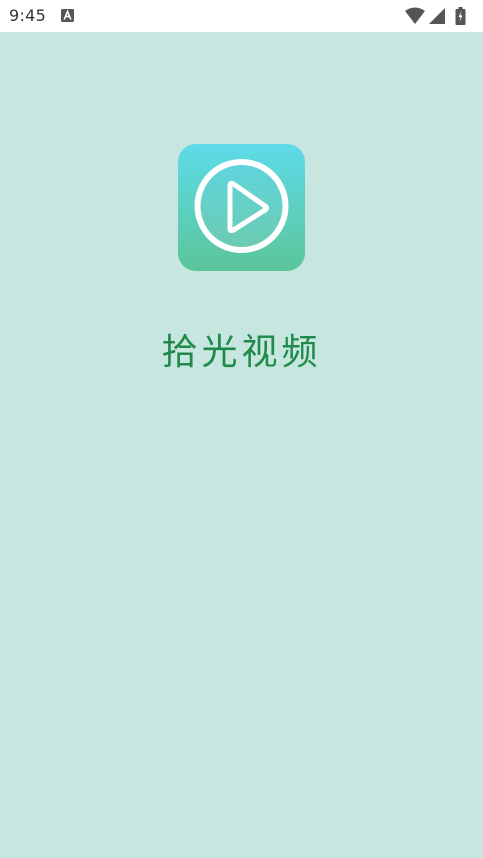 The width and height of the screenshot is (483, 858). What do you see at coordinates (437, 16) in the screenshot?
I see `signal-icon` at bounding box center [437, 16].